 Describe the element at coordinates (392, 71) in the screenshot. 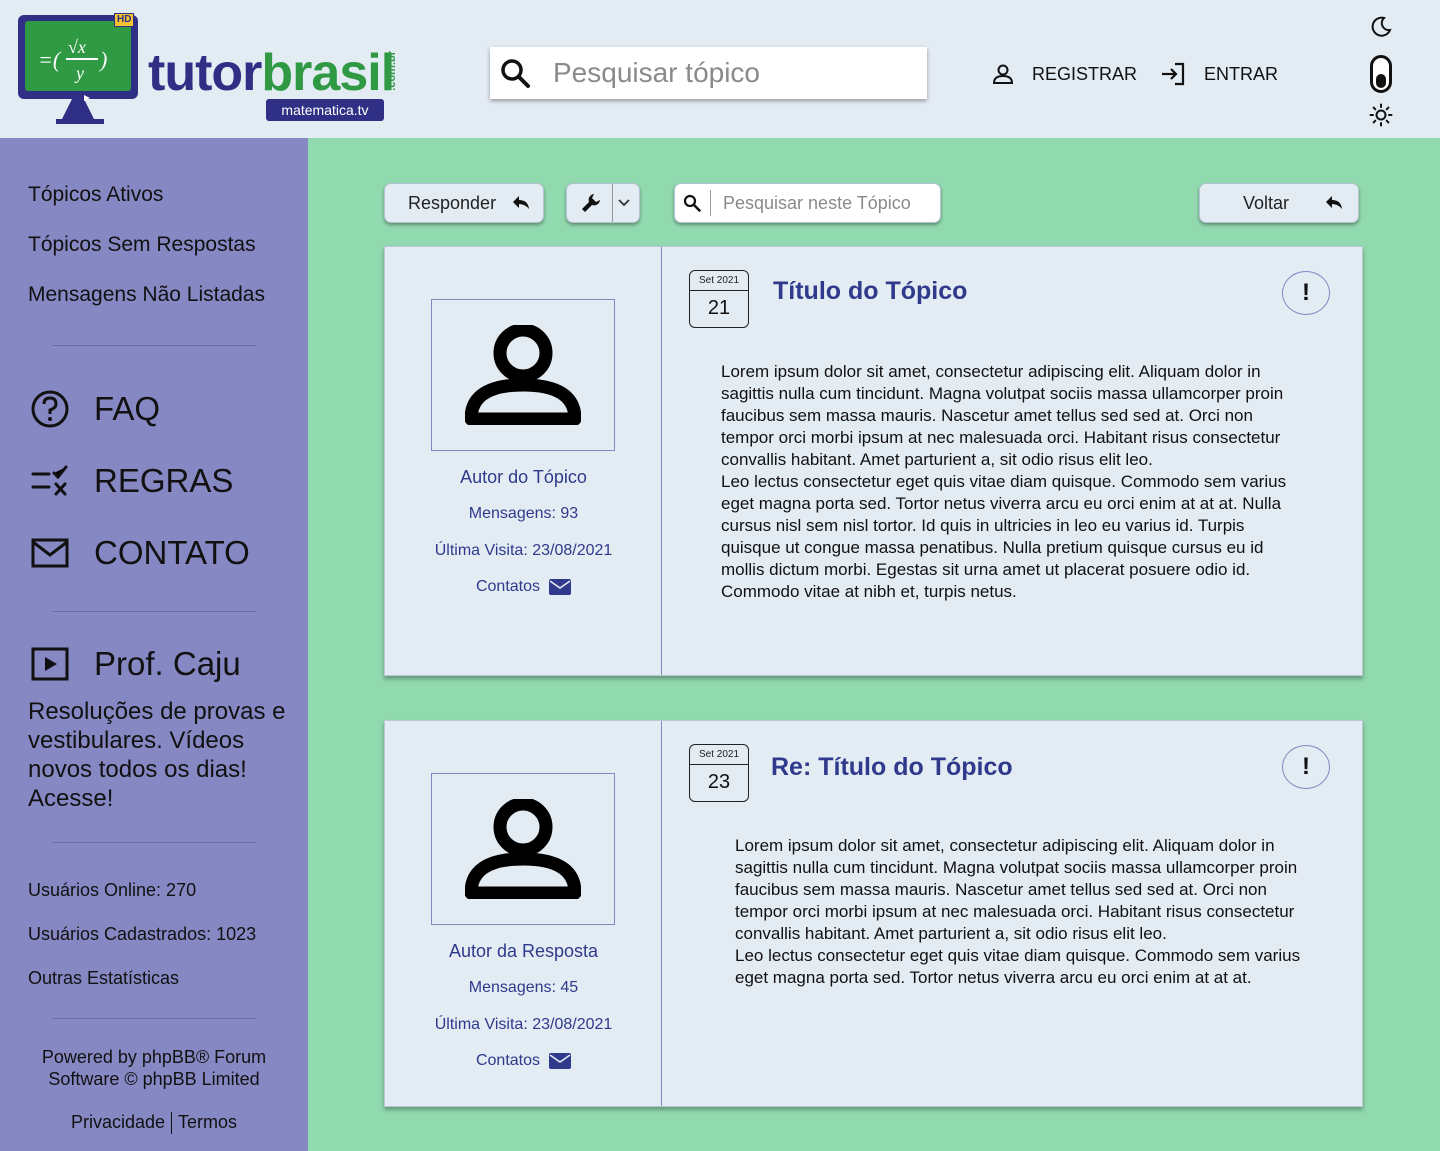

I see `logo-domain: .com.br` at that location.